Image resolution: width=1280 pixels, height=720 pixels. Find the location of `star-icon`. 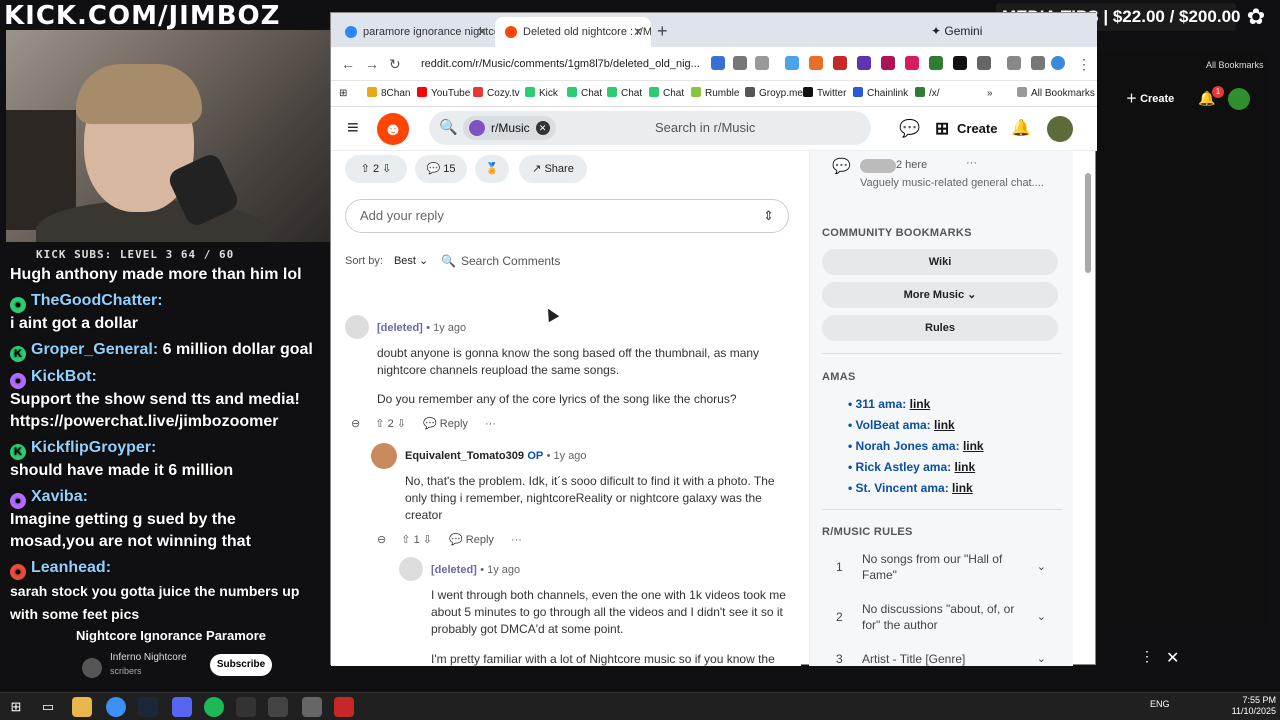

star-icon is located at coordinates (762, 63).